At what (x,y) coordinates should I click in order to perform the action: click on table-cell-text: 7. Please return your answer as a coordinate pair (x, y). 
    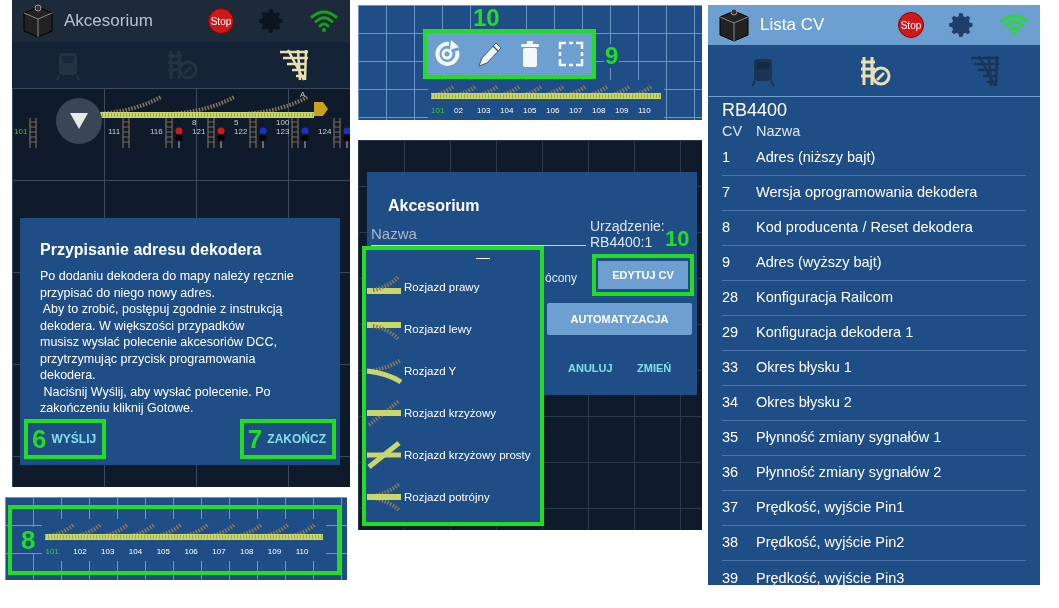
    Looking at the image, I should click on (727, 193).